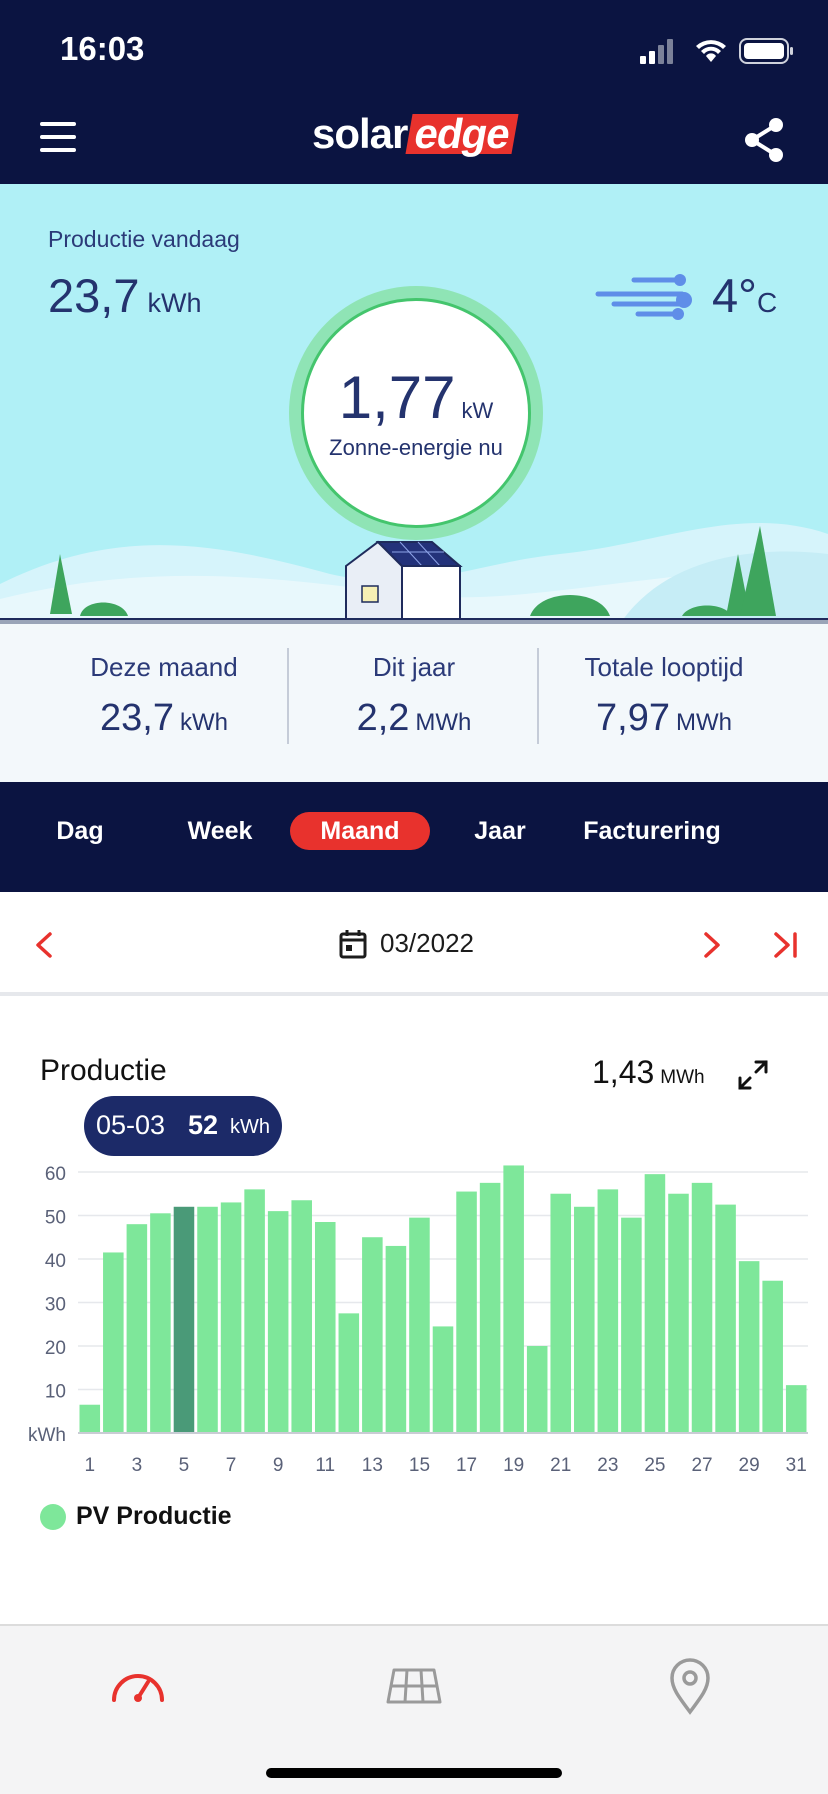 The image size is (828, 1794). Describe the element at coordinates (360, 831) in the screenshot. I see `tab-month: Maand` at that location.